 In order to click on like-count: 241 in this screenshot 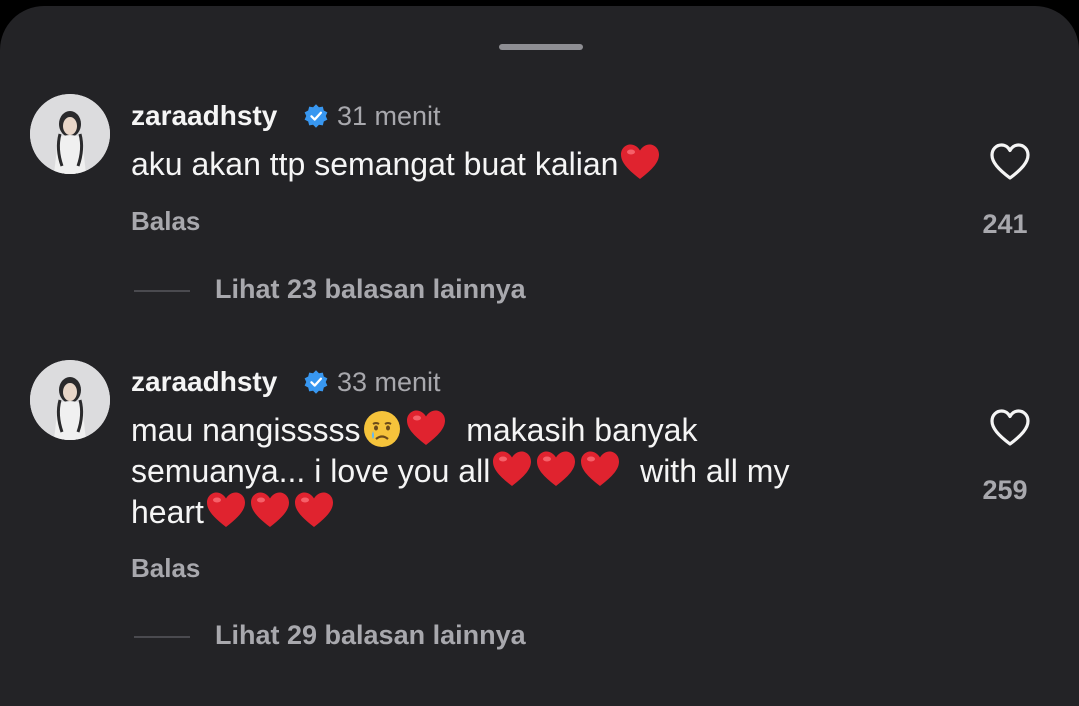, I will do `click(1005, 224)`.